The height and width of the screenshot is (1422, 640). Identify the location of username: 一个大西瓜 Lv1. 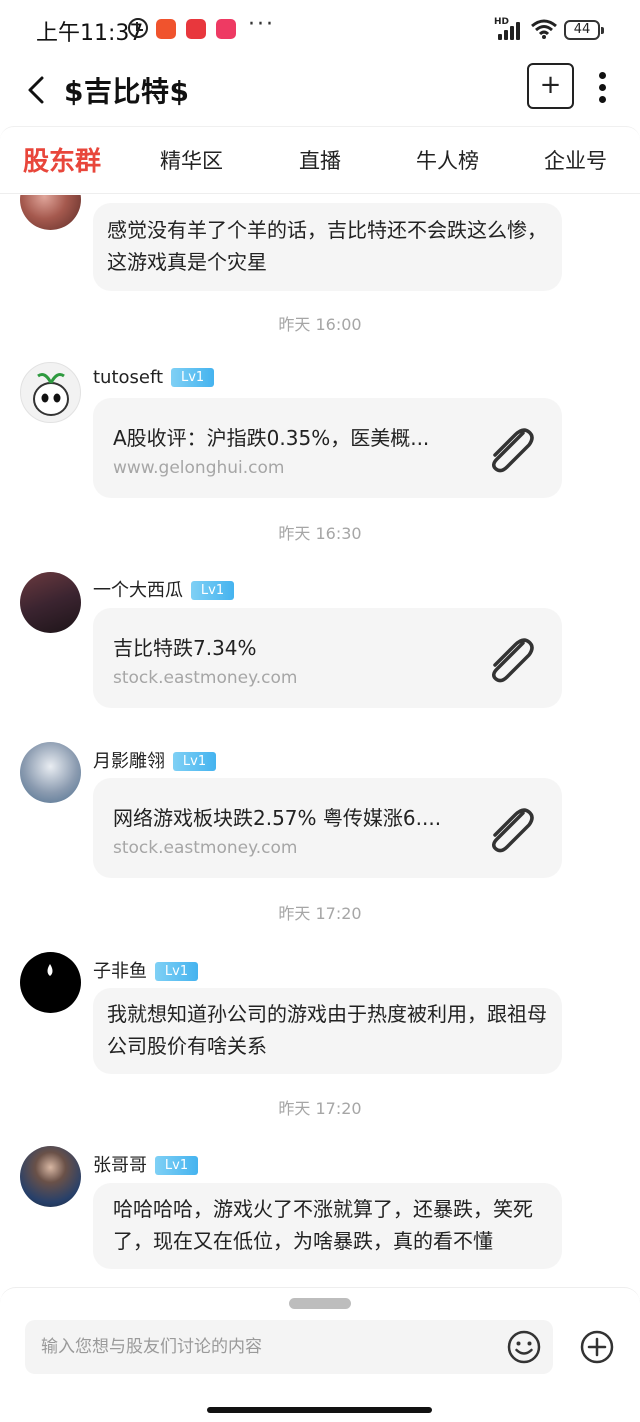
(163, 589).